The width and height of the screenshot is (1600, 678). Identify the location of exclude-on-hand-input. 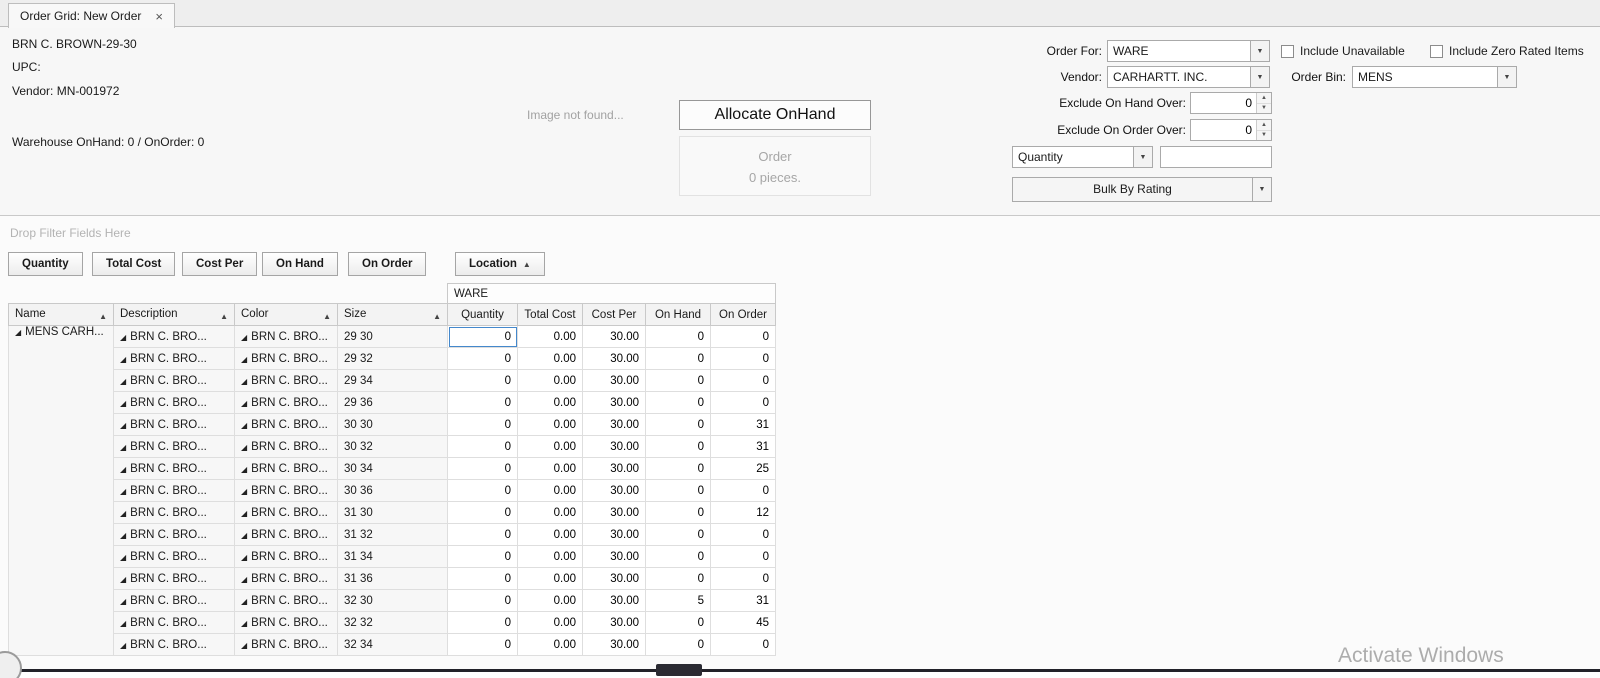
(1223, 103).